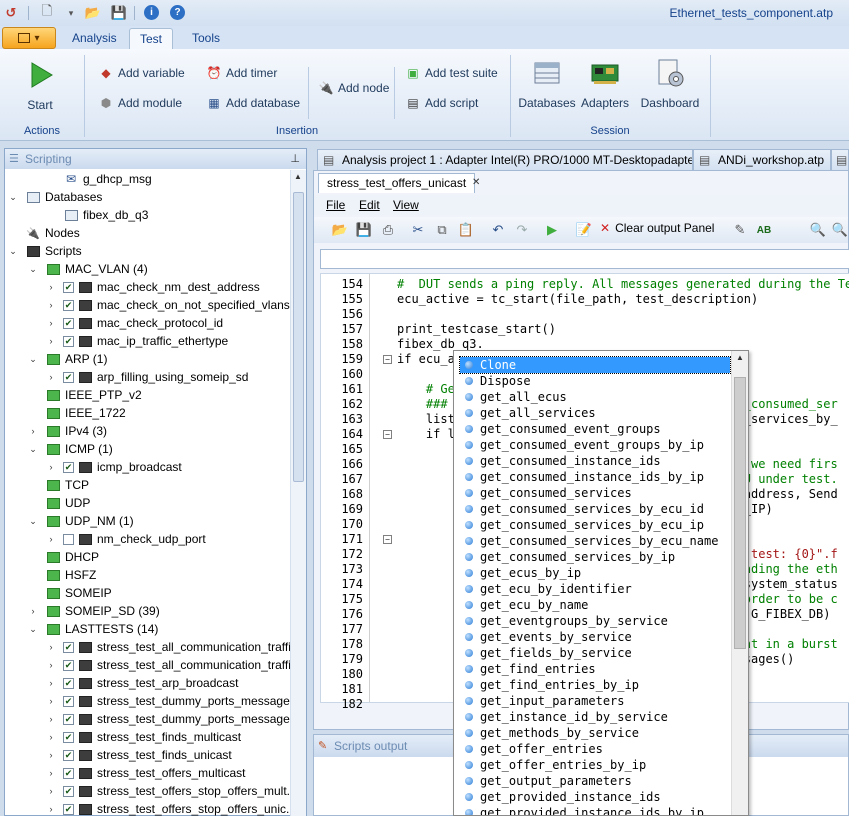 This screenshot has height=816, width=849. What do you see at coordinates (94, 39) in the screenshot?
I see `tab-analysis: Analysis` at bounding box center [94, 39].